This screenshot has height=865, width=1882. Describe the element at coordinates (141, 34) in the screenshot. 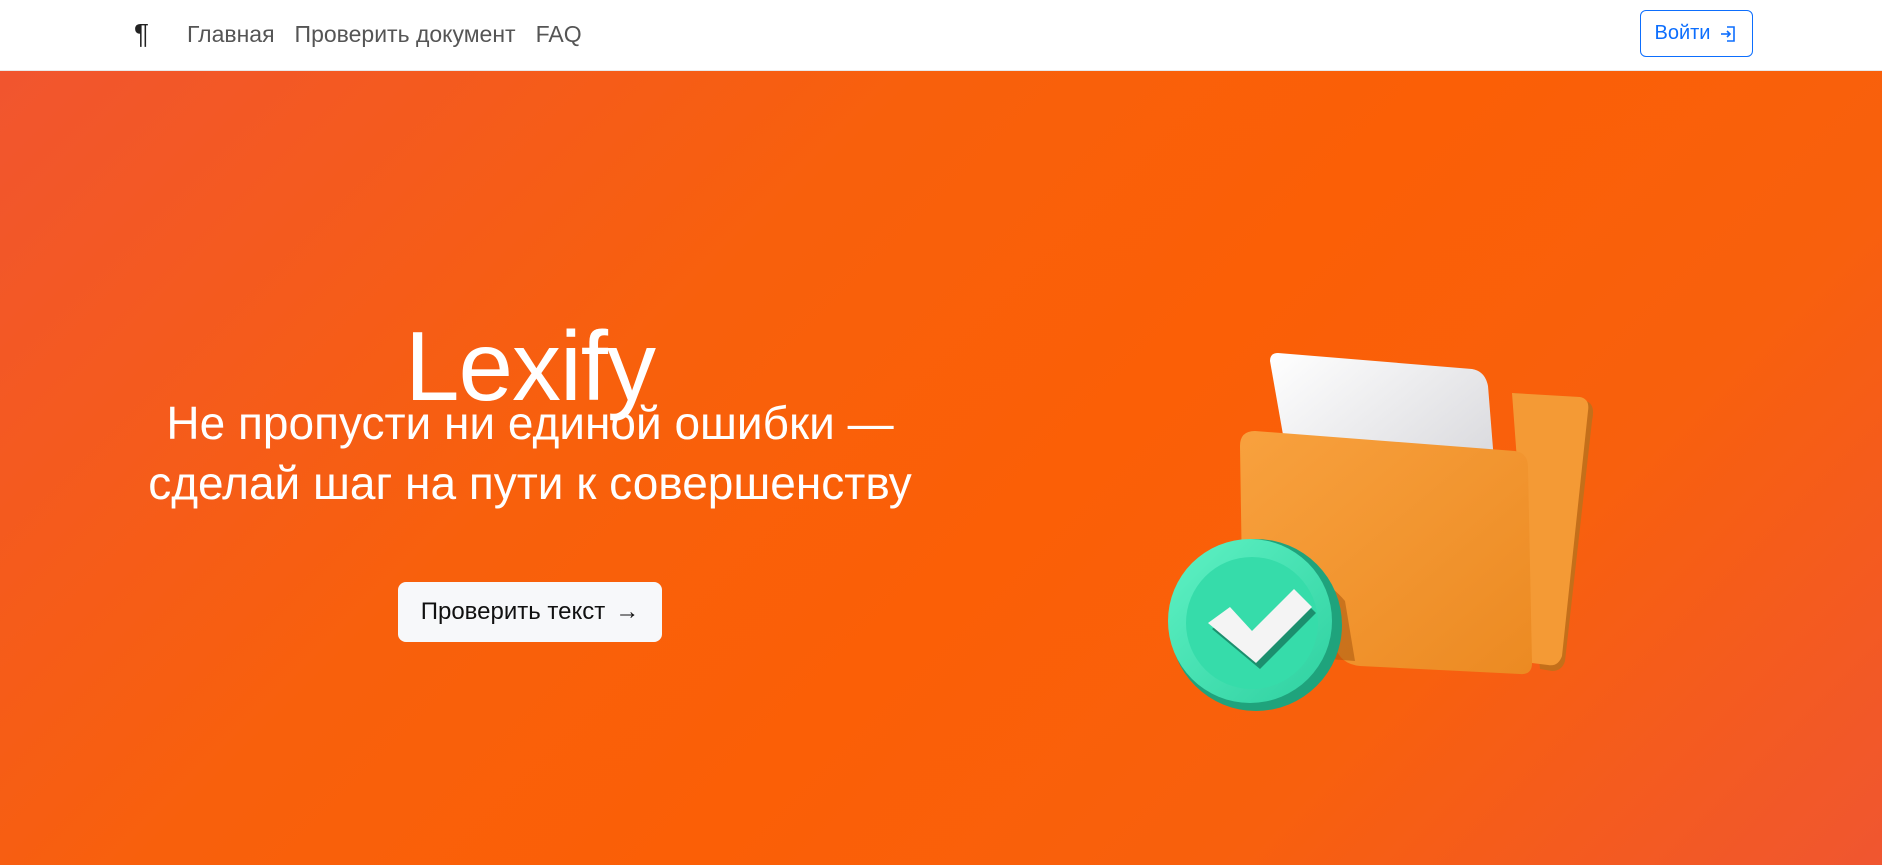

I see `brand-logo: ¶` at that location.